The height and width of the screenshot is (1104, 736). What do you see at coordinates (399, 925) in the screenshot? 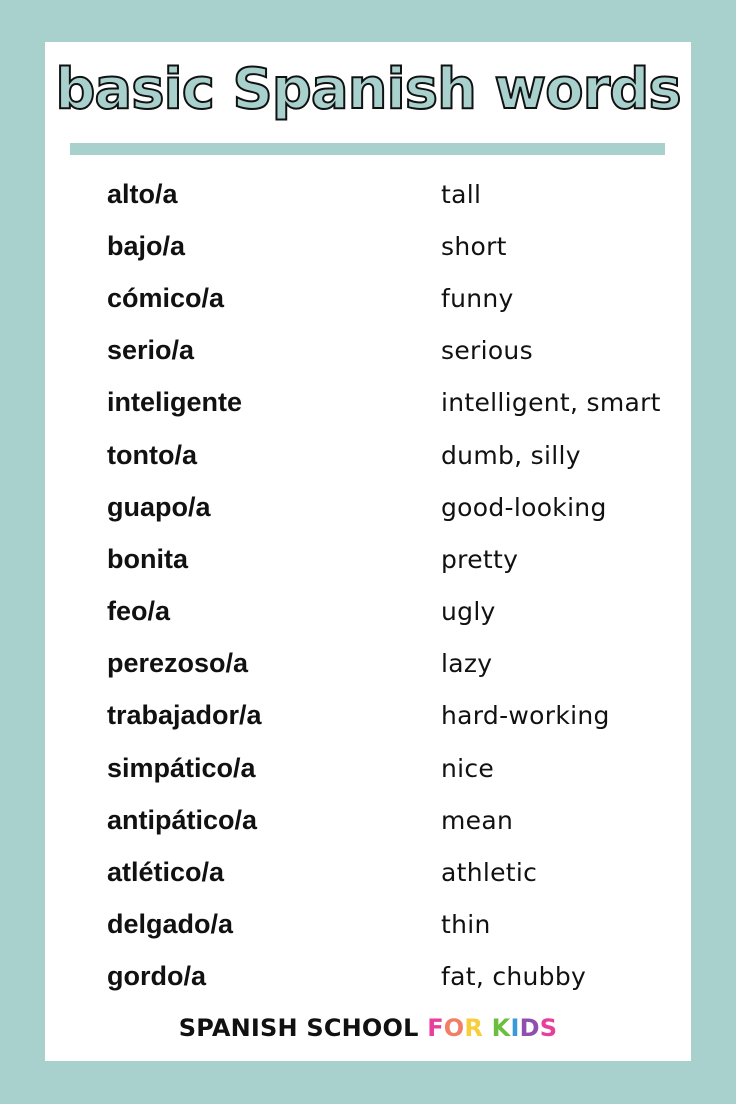
I see `word-row: delgado/a thin` at bounding box center [399, 925].